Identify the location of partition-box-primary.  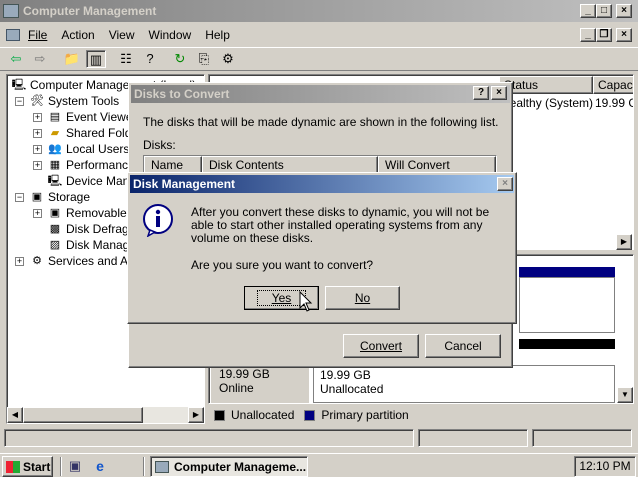
(567, 305).